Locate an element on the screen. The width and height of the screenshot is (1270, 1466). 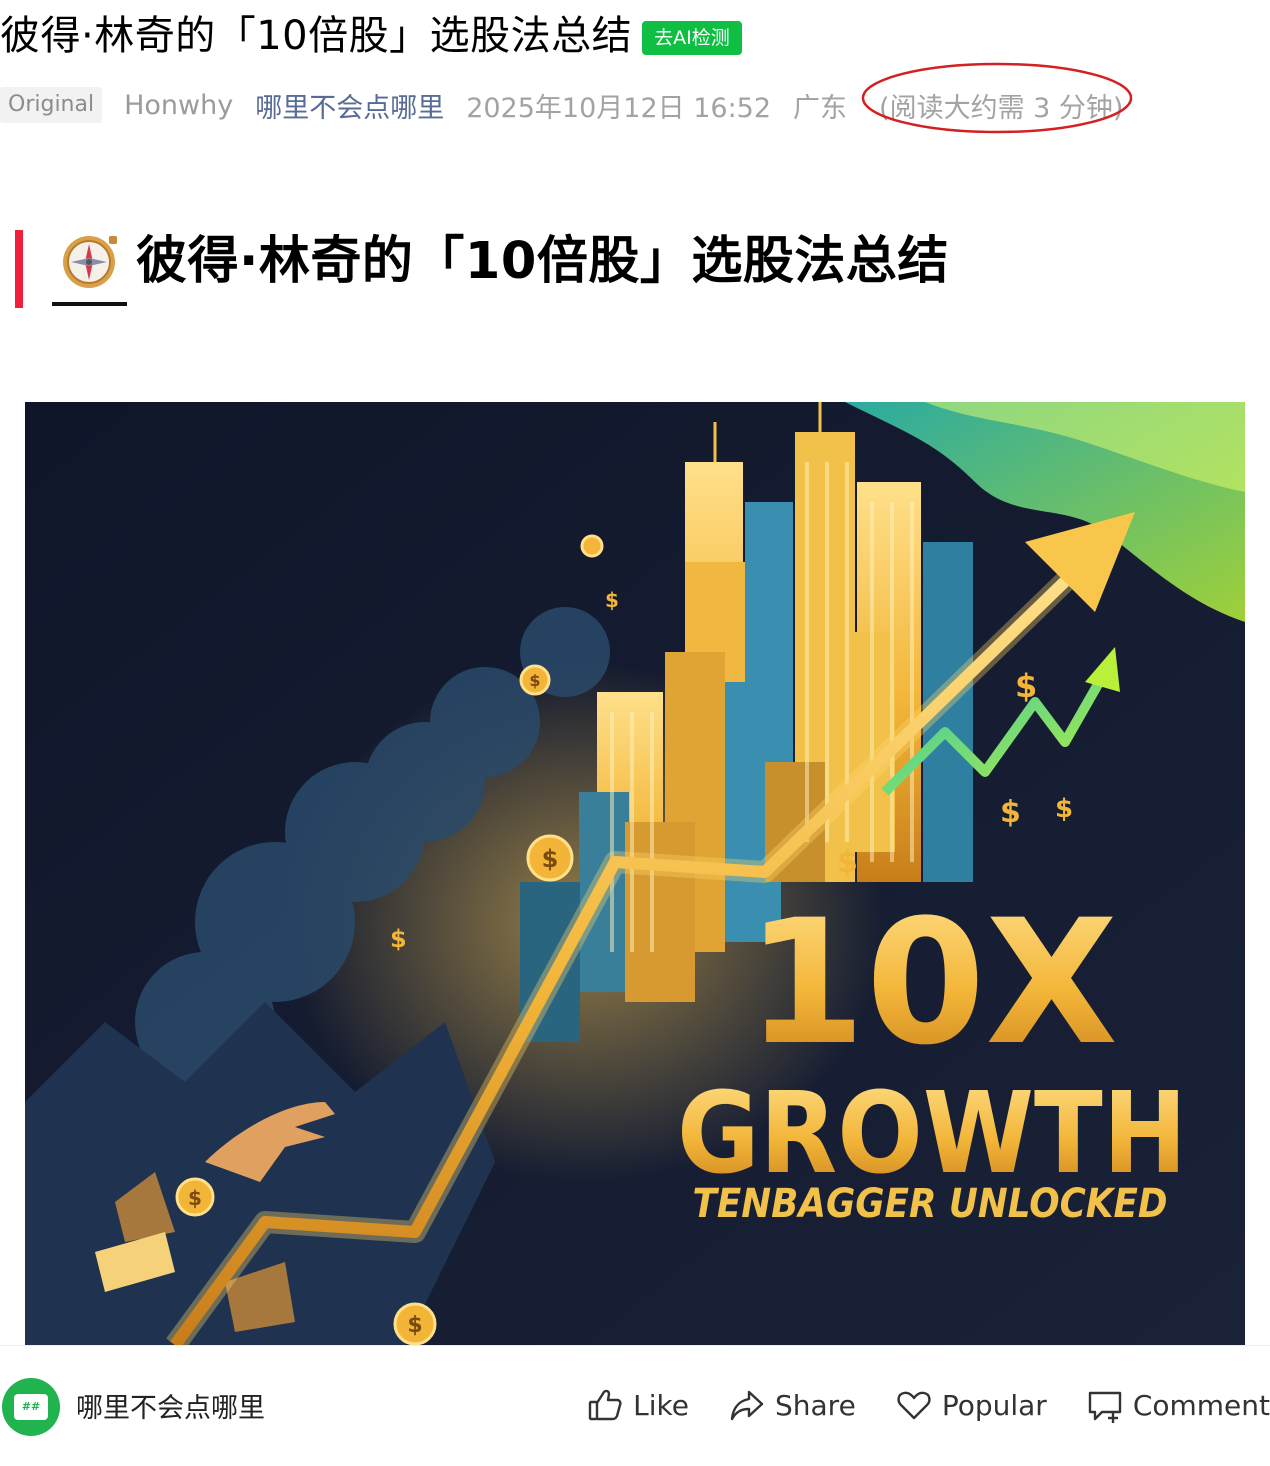
like-button: Like is located at coordinates (637, 1405).